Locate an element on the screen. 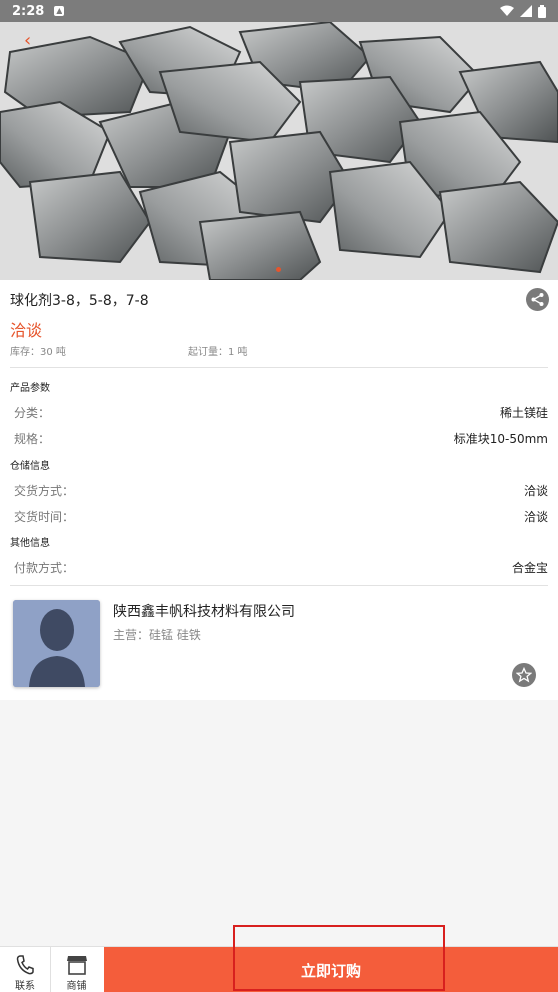 This screenshot has height=992, width=558. param-label: 分类： is located at coordinates (32, 413).